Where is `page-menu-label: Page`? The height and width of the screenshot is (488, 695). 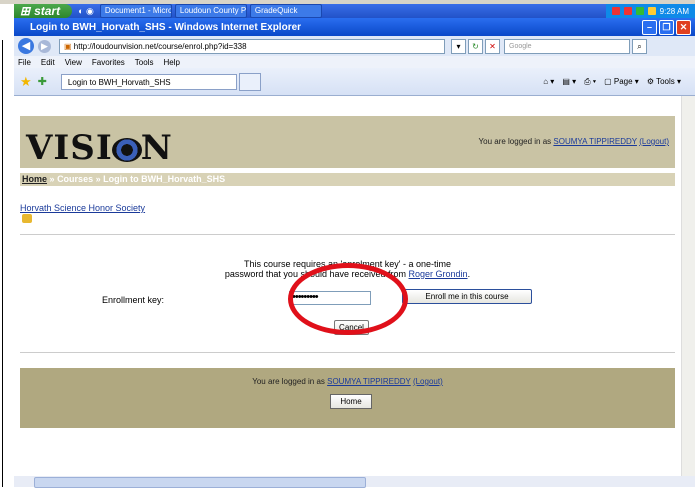 page-menu-label: Page is located at coordinates (623, 81).